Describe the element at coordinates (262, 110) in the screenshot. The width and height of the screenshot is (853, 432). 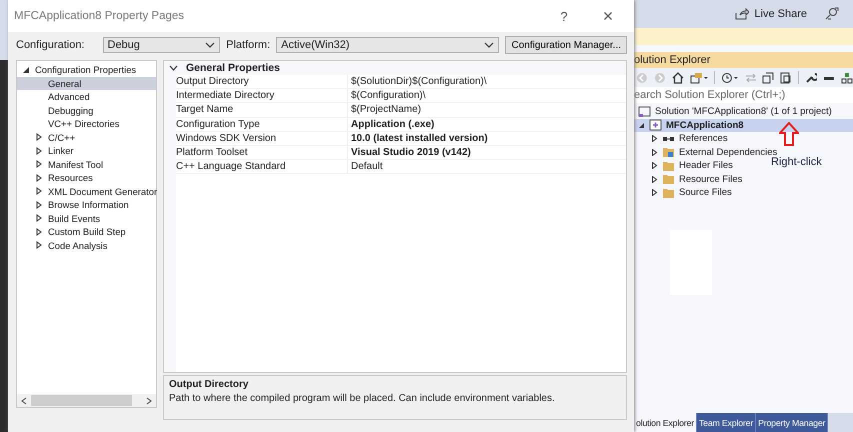
I see `property-name: Target Name` at that location.